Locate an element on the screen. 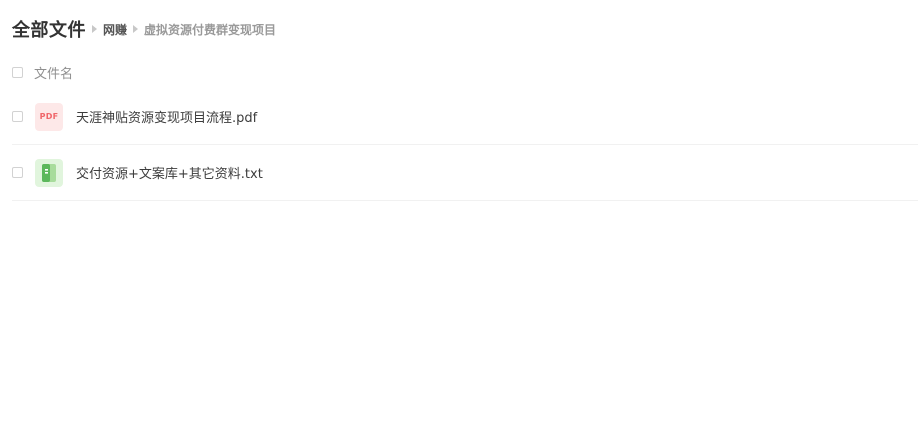 Image resolution: width=920 pixels, height=434 pixels. list-header: 文件名 is located at coordinates (42, 72).